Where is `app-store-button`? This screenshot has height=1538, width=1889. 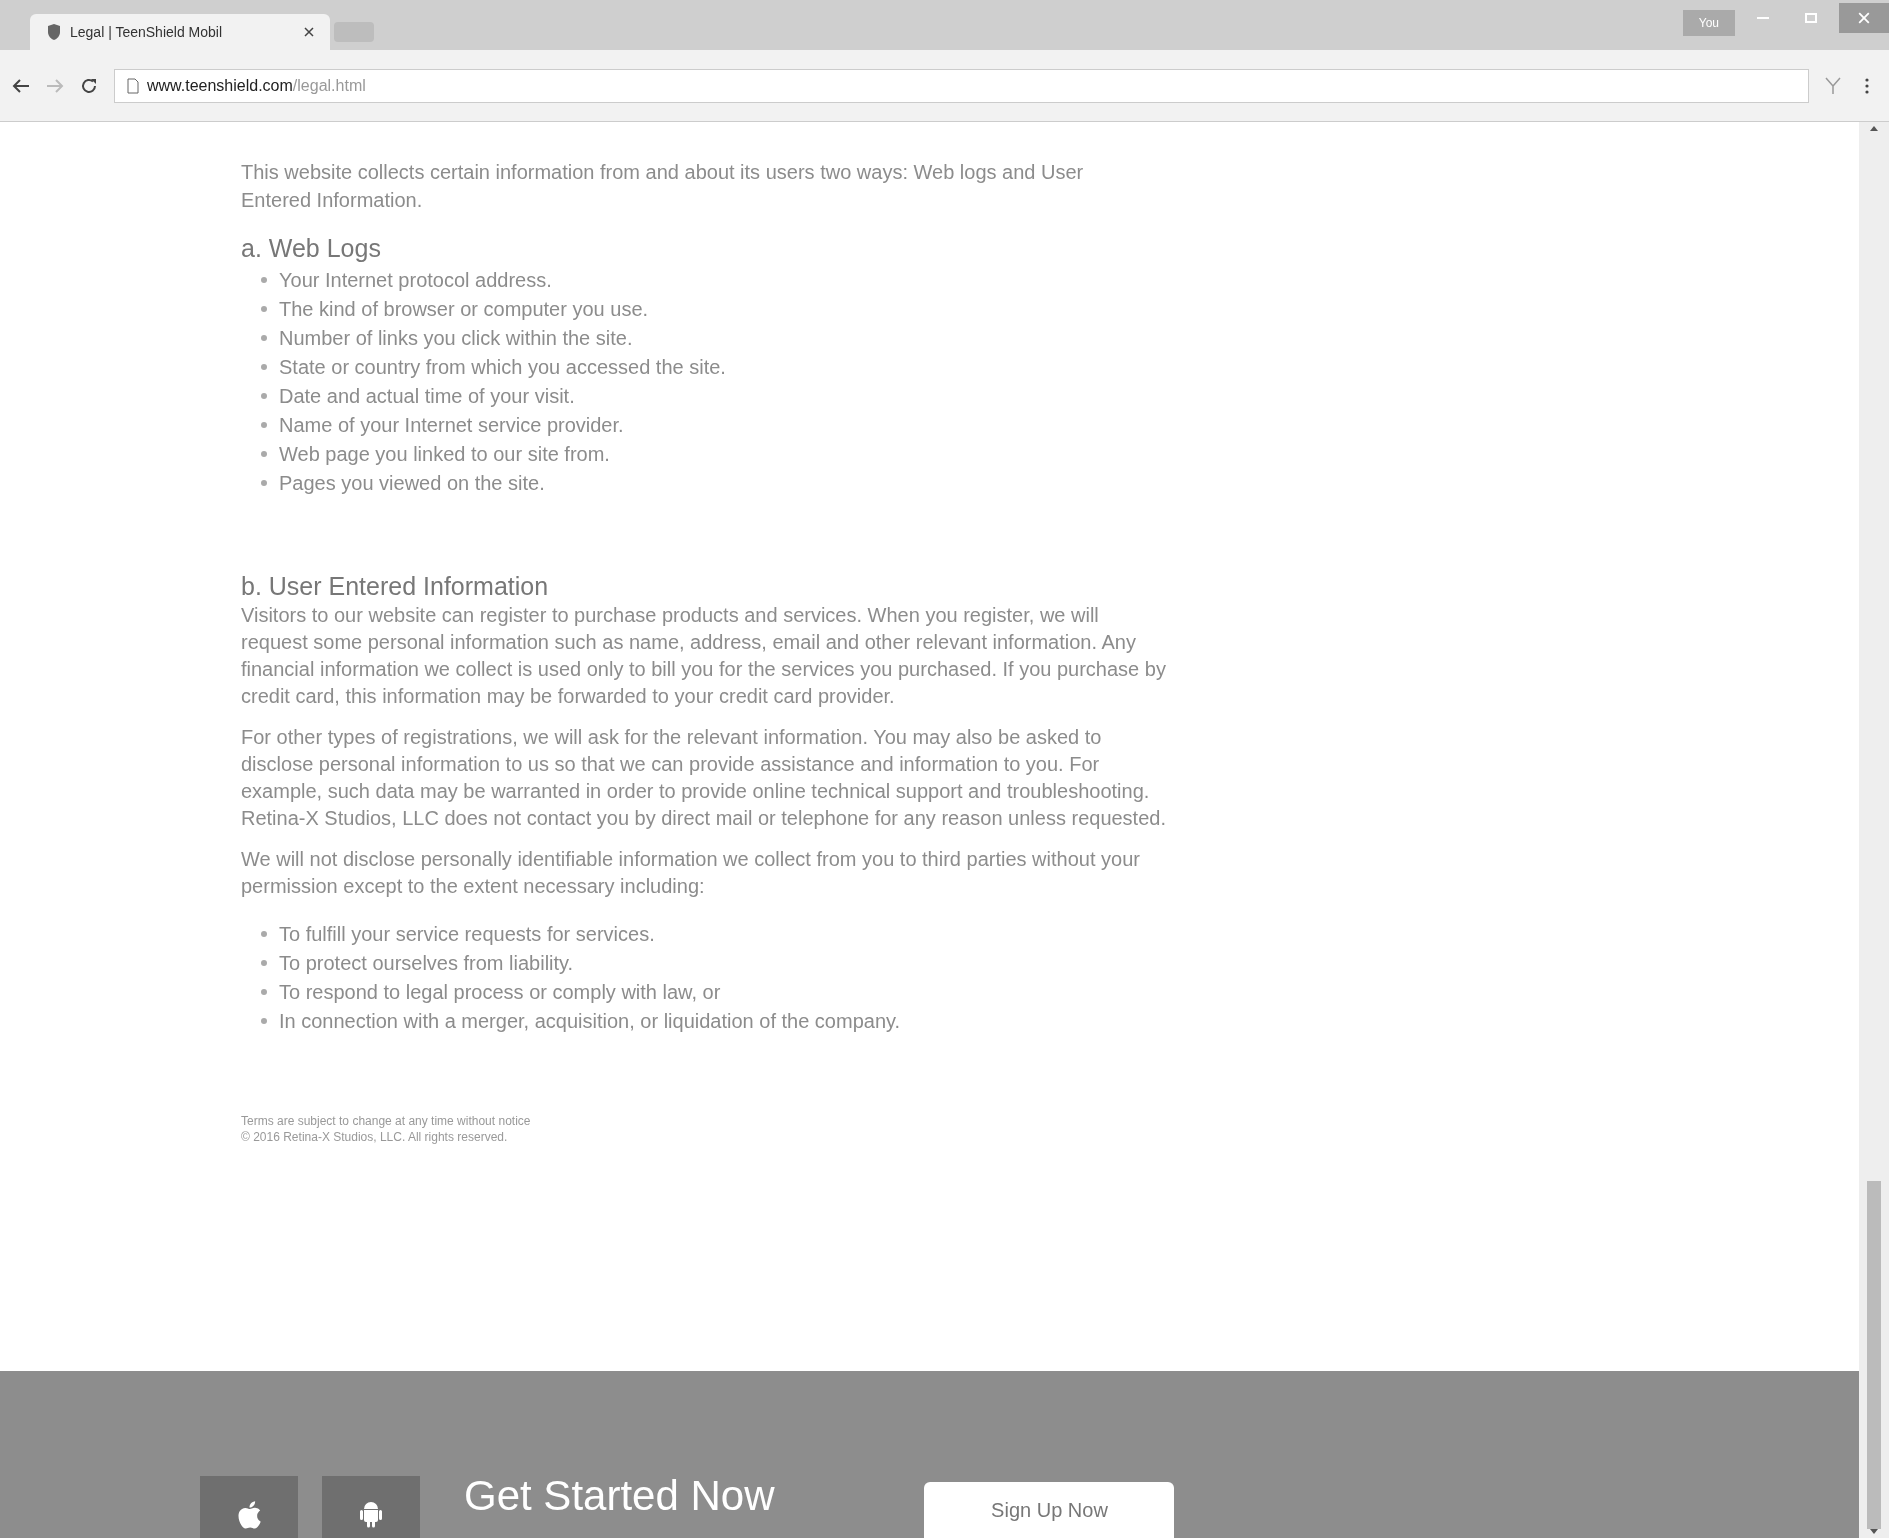
app-store-button is located at coordinates (249, 1507).